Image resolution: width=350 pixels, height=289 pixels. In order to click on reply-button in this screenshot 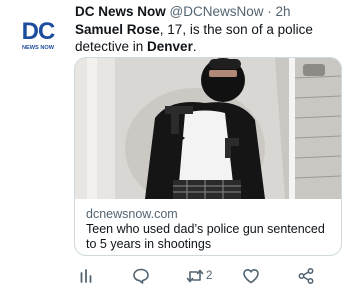, I will do `click(141, 276)`.